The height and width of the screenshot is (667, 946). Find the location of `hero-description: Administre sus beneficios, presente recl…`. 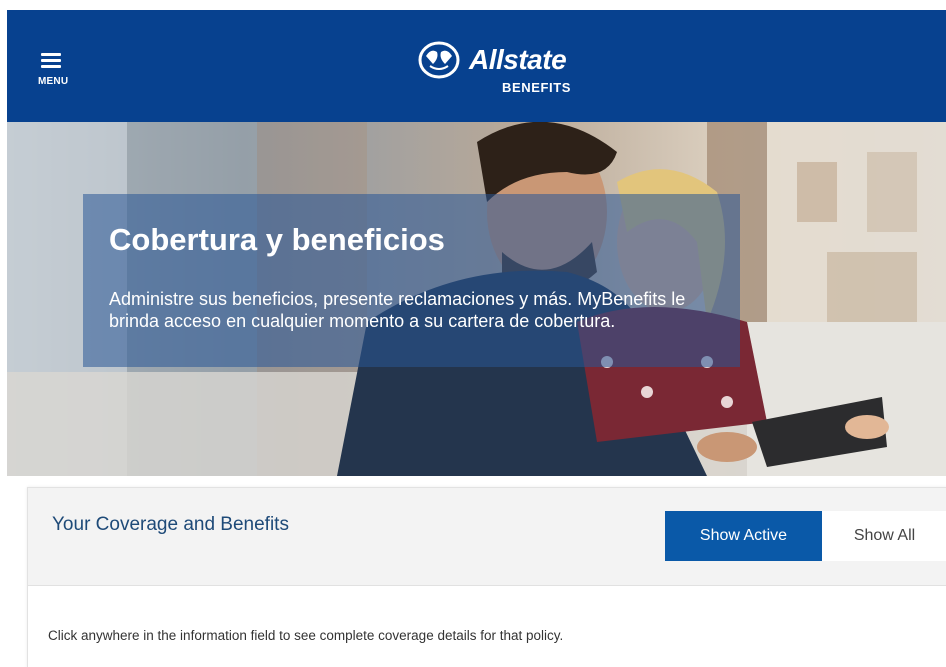

hero-description: Administre sus beneficios, presente recl… is located at coordinates (397, 310).